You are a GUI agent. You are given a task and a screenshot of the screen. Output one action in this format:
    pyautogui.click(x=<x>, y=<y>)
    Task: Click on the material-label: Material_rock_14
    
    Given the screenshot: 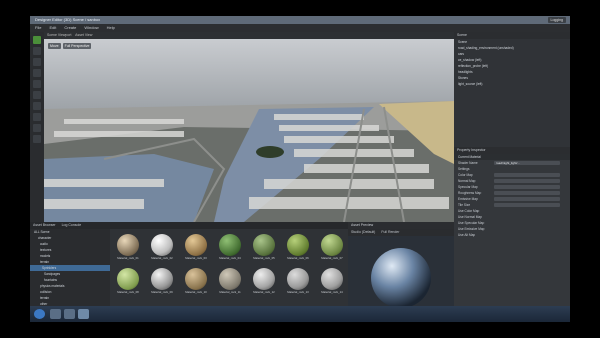 What is the action you would take?
    pyautogui.click(x=332, y=292)
    